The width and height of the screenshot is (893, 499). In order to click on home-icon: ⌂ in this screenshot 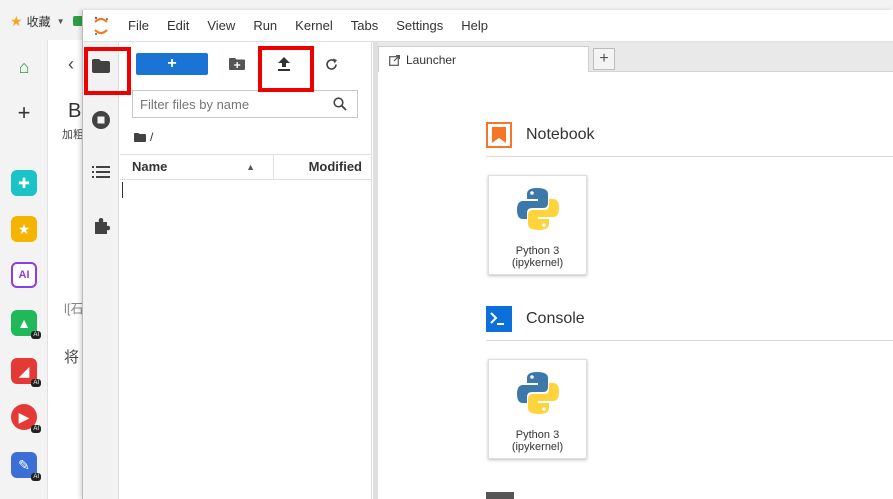, I will do `click(24, 67)`.